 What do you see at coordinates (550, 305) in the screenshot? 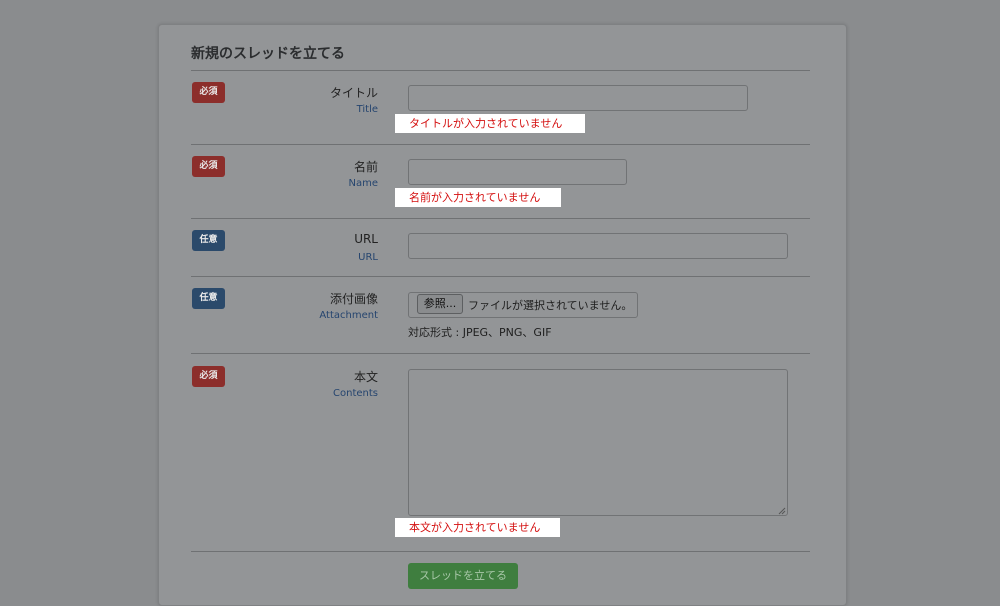
I see `file-status: ファイルが選択されていません。` at bounding box center [550, 305].